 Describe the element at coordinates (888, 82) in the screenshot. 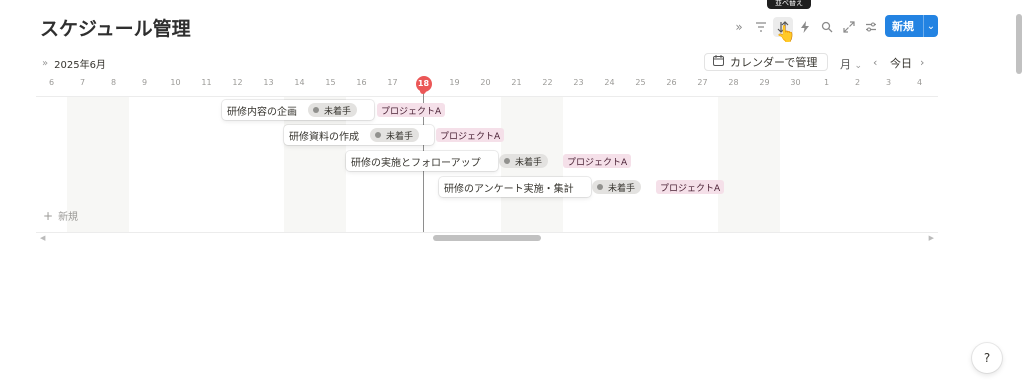

I see `day-label: 3` at that location.